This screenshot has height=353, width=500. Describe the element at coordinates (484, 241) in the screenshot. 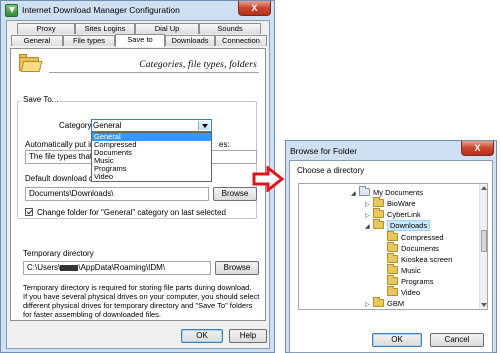

I see `scrollbar-thumb` at that location.